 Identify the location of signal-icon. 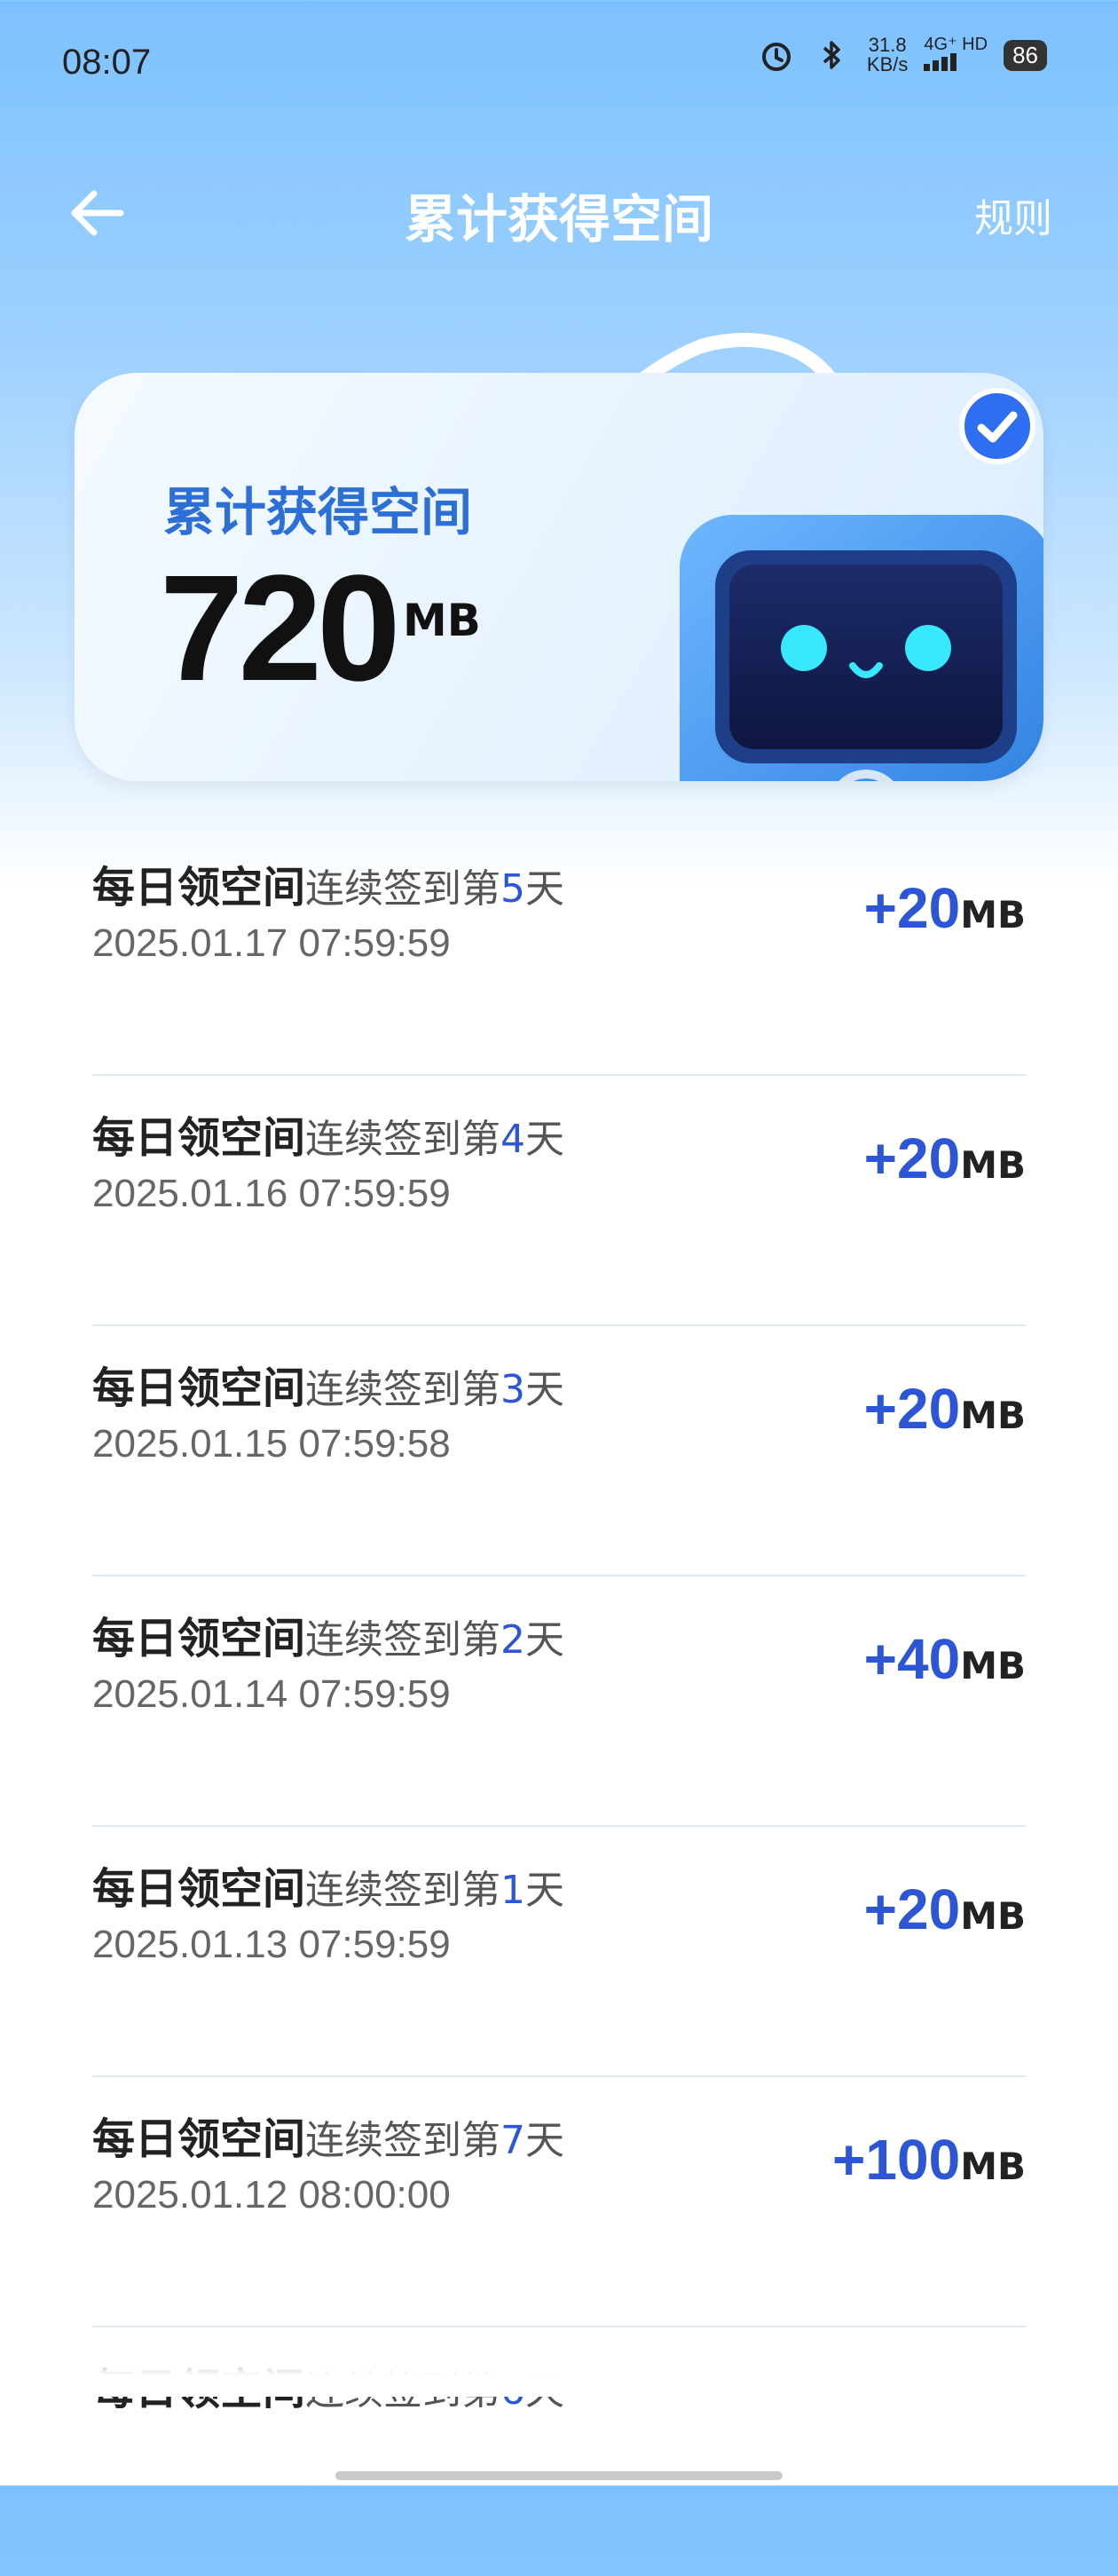
(941, 62).